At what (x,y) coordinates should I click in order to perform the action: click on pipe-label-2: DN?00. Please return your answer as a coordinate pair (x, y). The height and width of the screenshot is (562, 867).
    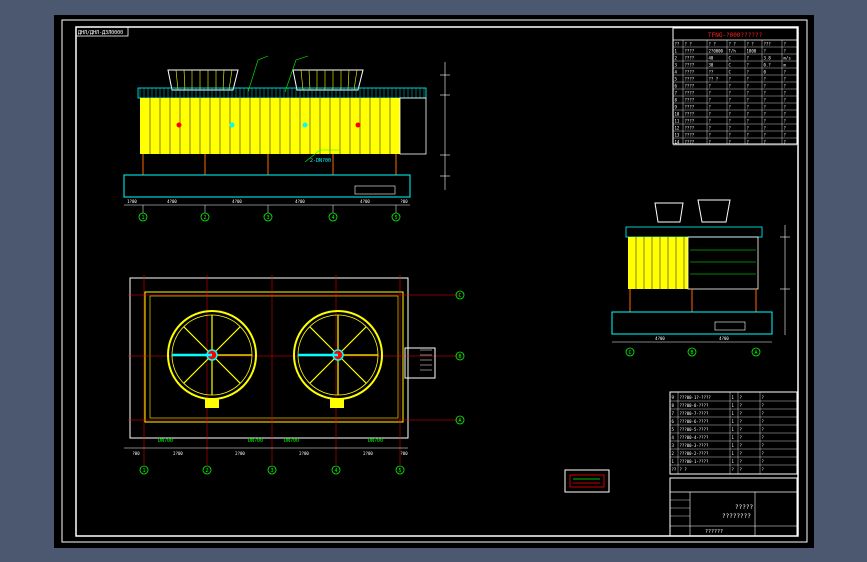
    Looking at the image, I should click on (291, 441).